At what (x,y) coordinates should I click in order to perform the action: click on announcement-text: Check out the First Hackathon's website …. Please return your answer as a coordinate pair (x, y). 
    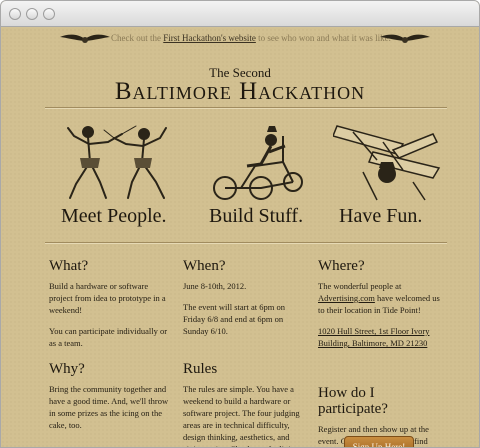
    Looking at the image, I should click on (251, 38).